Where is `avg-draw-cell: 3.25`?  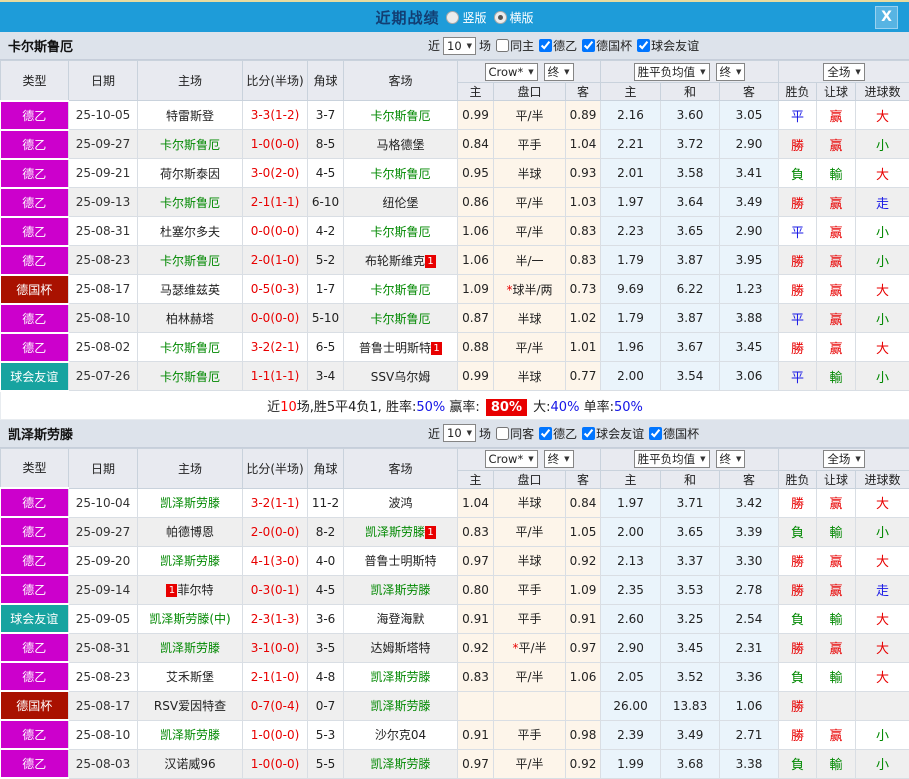 avg-draw-cell: 3.25 is located at coordinates (690, 618).